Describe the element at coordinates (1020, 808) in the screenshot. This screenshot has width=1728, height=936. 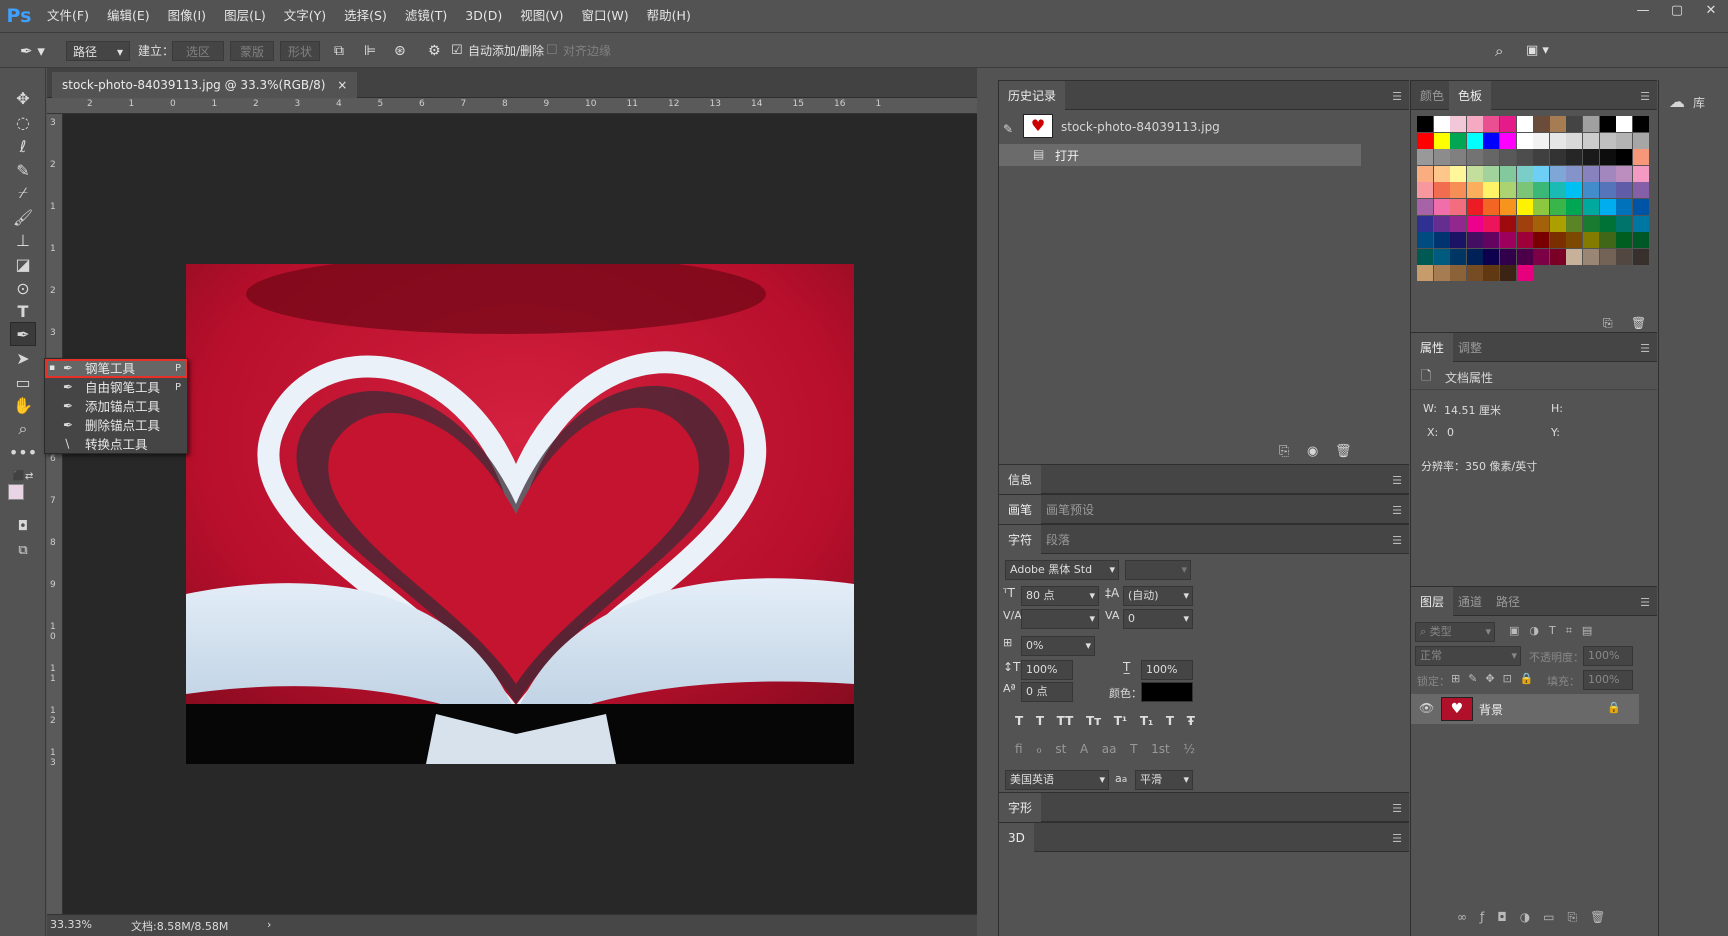
I see `tab-glyphs: 字形` at that location.